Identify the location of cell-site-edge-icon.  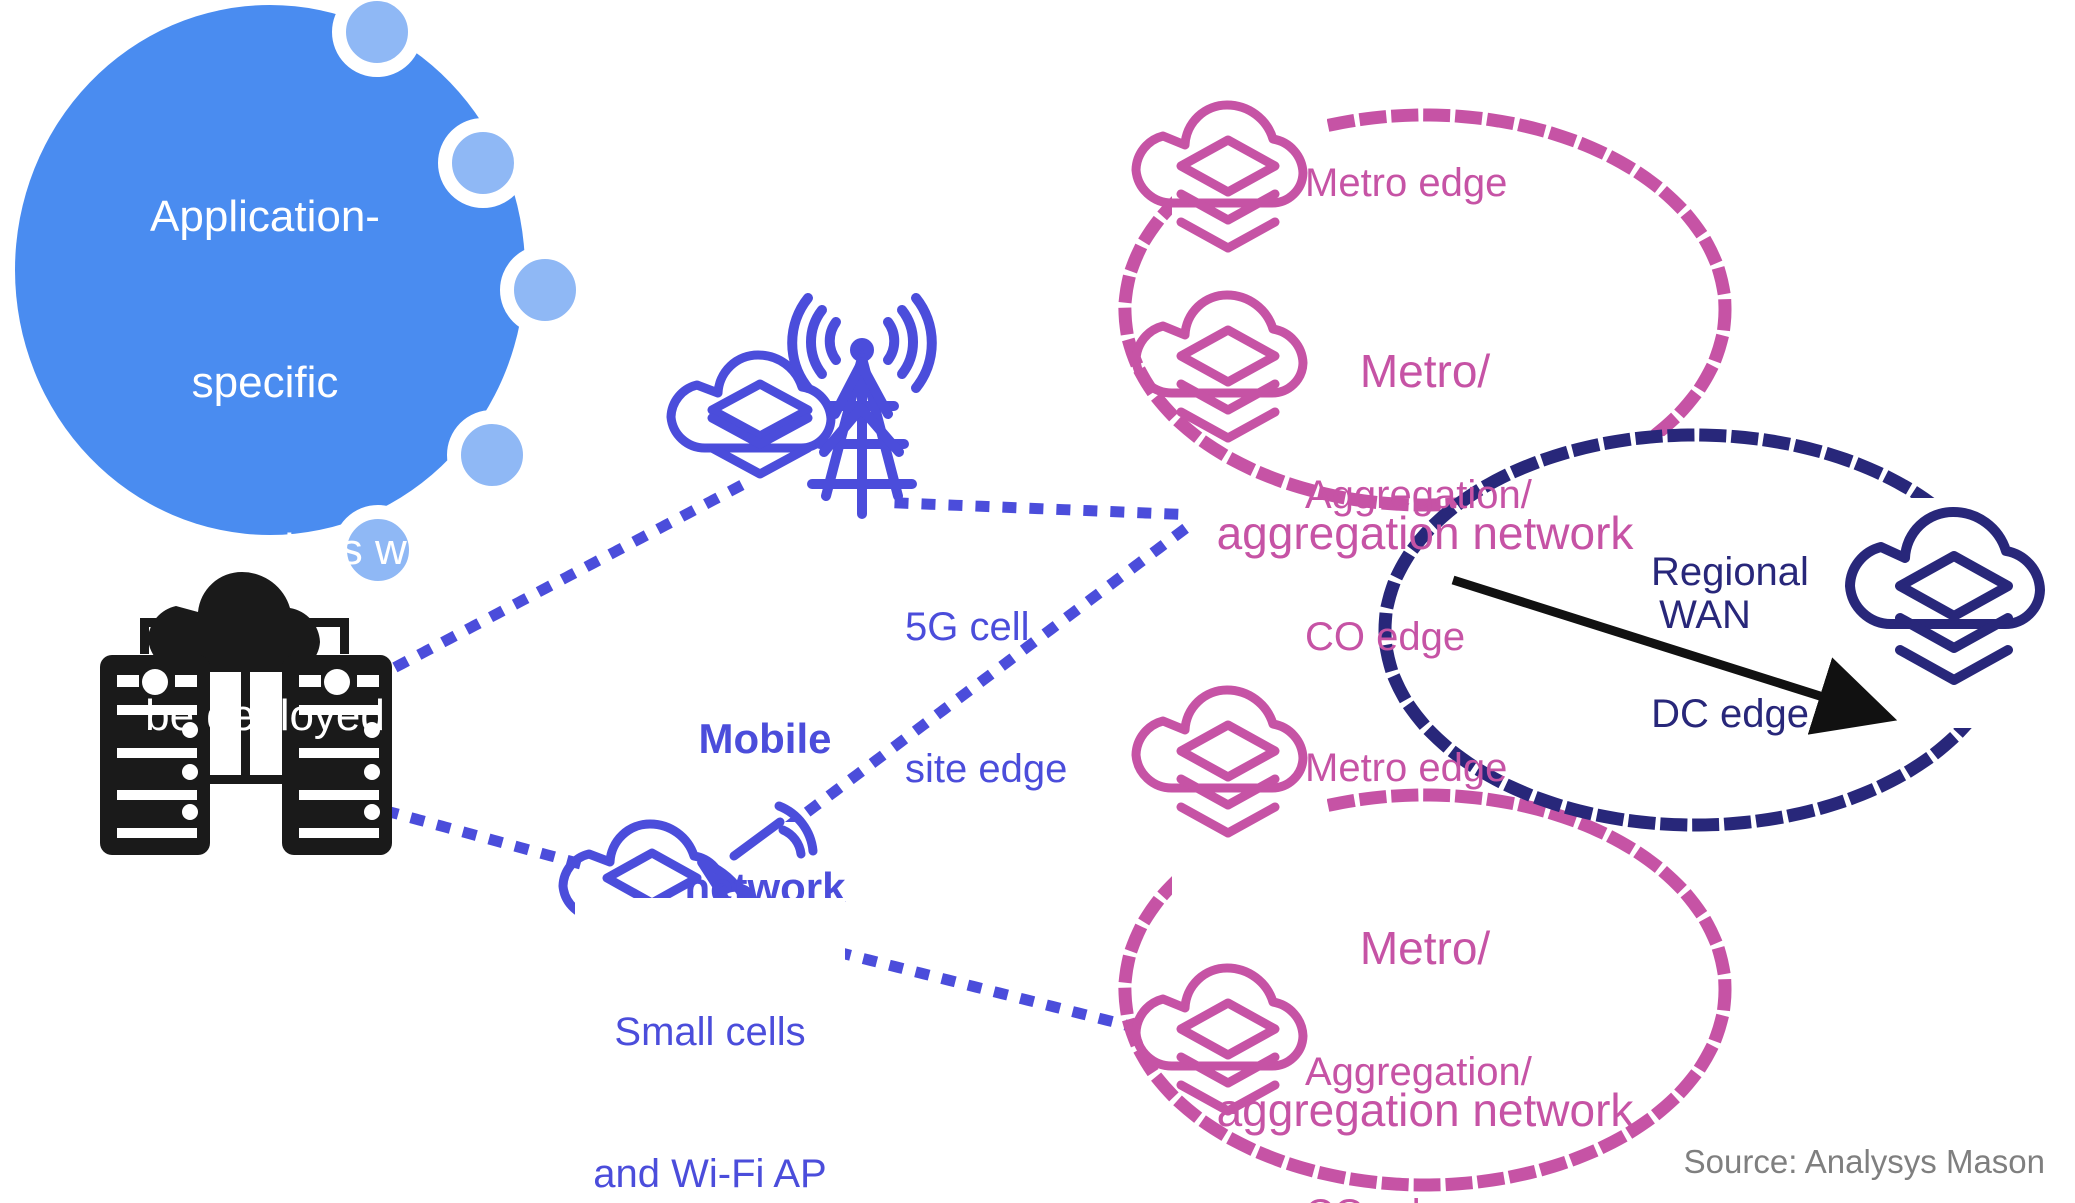
(801, 406).